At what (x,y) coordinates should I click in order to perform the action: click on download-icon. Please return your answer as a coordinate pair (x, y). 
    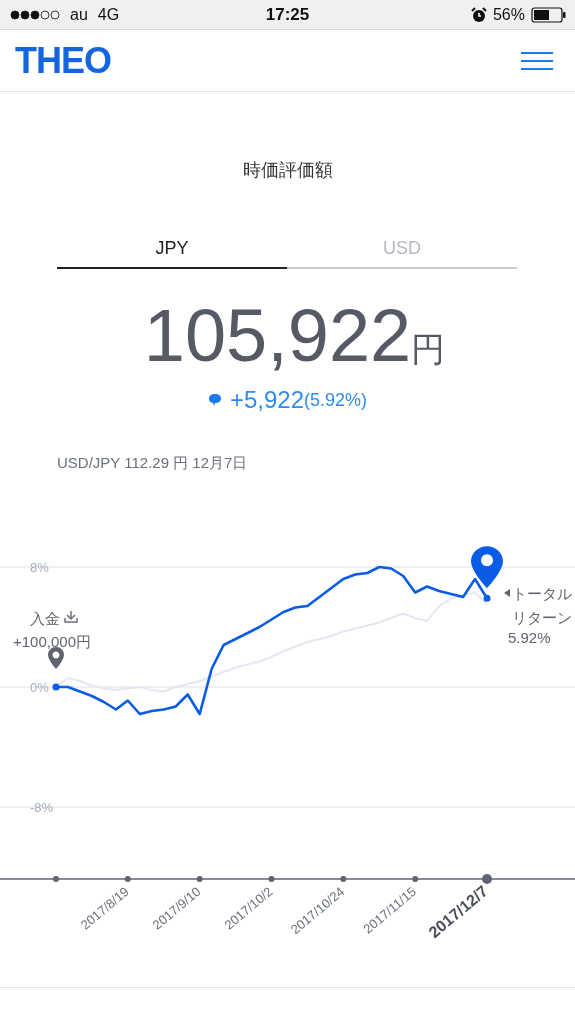
    Looking at the image, I should click on (71, 617).